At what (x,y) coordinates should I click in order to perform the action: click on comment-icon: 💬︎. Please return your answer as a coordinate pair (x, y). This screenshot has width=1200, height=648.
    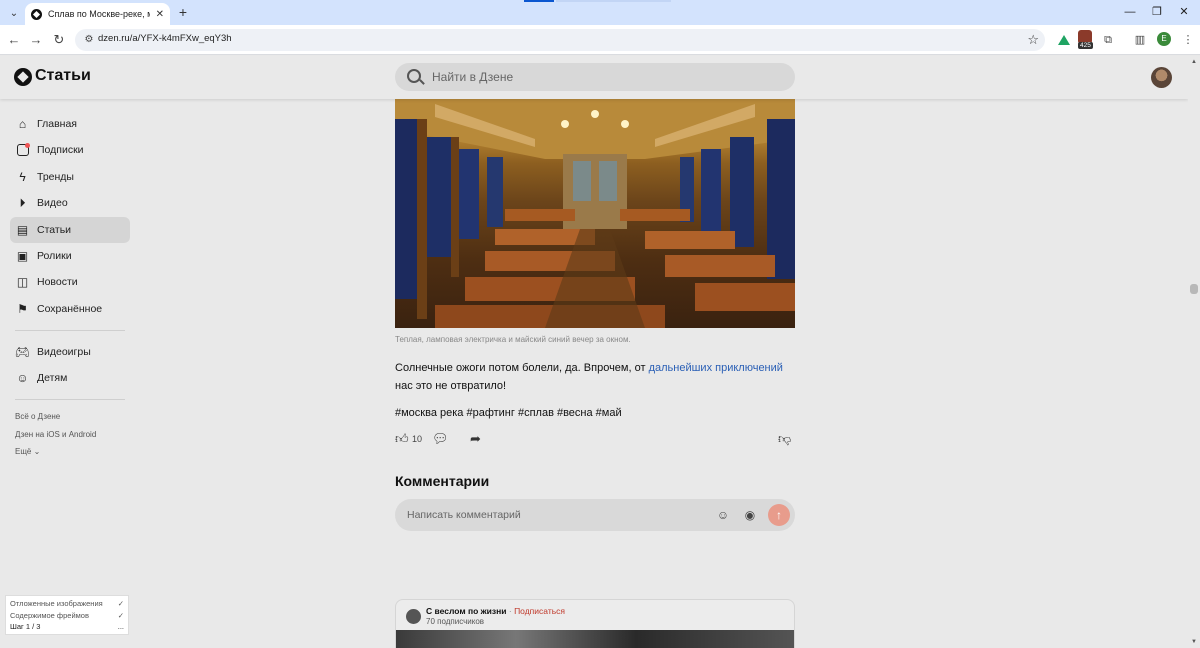
    Looking at the image, I should click on (440, 439).